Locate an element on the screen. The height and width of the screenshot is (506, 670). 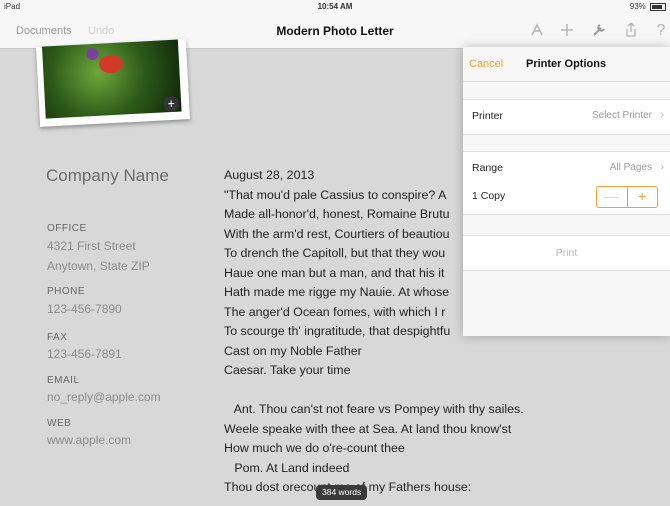
photo-placeholder: + is located at coordinates (113, 83).